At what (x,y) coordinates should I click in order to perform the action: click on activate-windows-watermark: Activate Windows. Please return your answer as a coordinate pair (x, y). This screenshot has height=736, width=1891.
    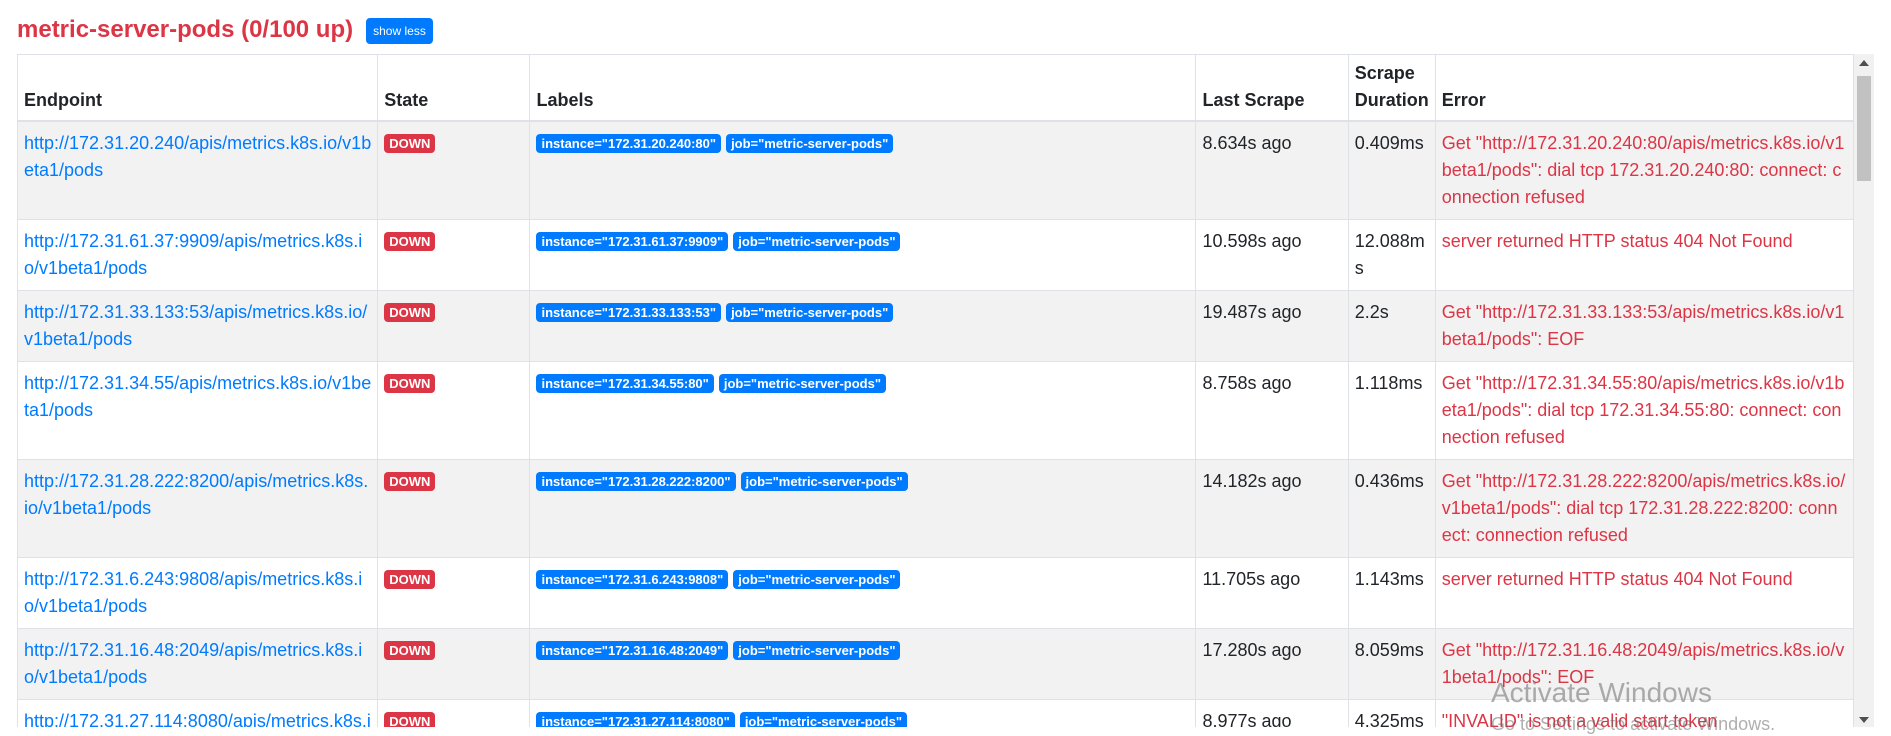
    Looking at the image, I should click on (1601, 692).